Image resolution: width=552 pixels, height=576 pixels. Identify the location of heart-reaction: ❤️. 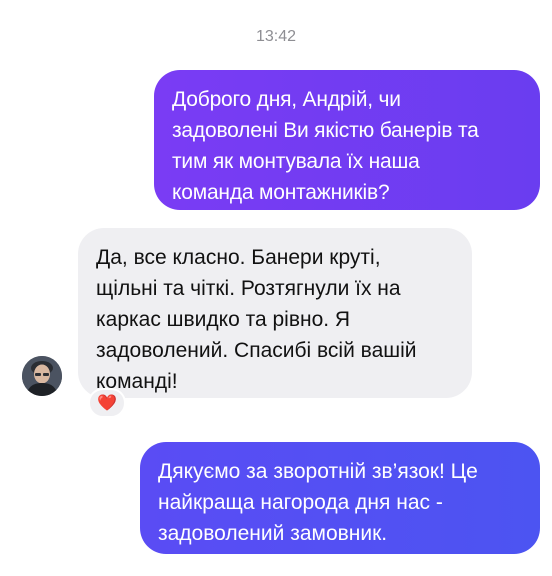
(107, 403).